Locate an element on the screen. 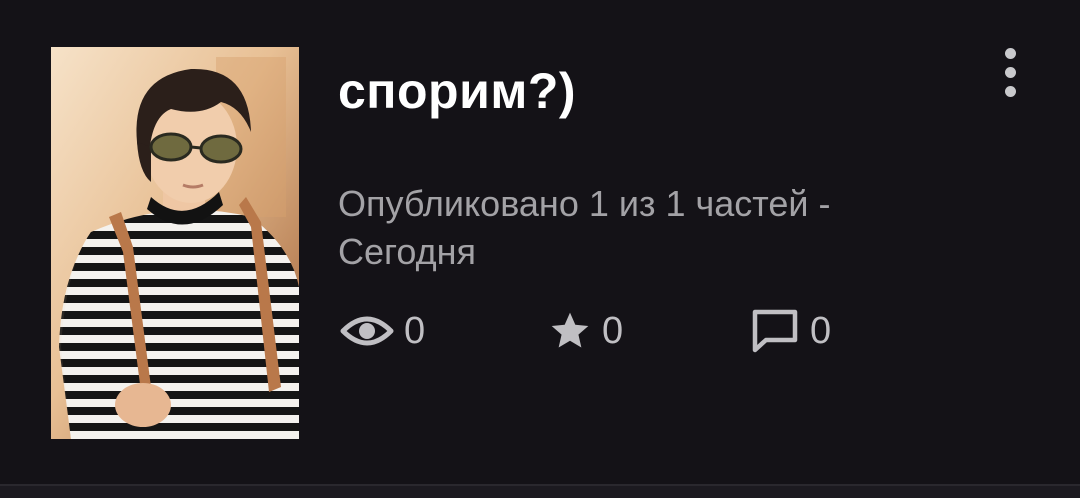 The width and height of the screenshot is (1080, 498). rating-count: 0 is located at coordinates (613, 330).